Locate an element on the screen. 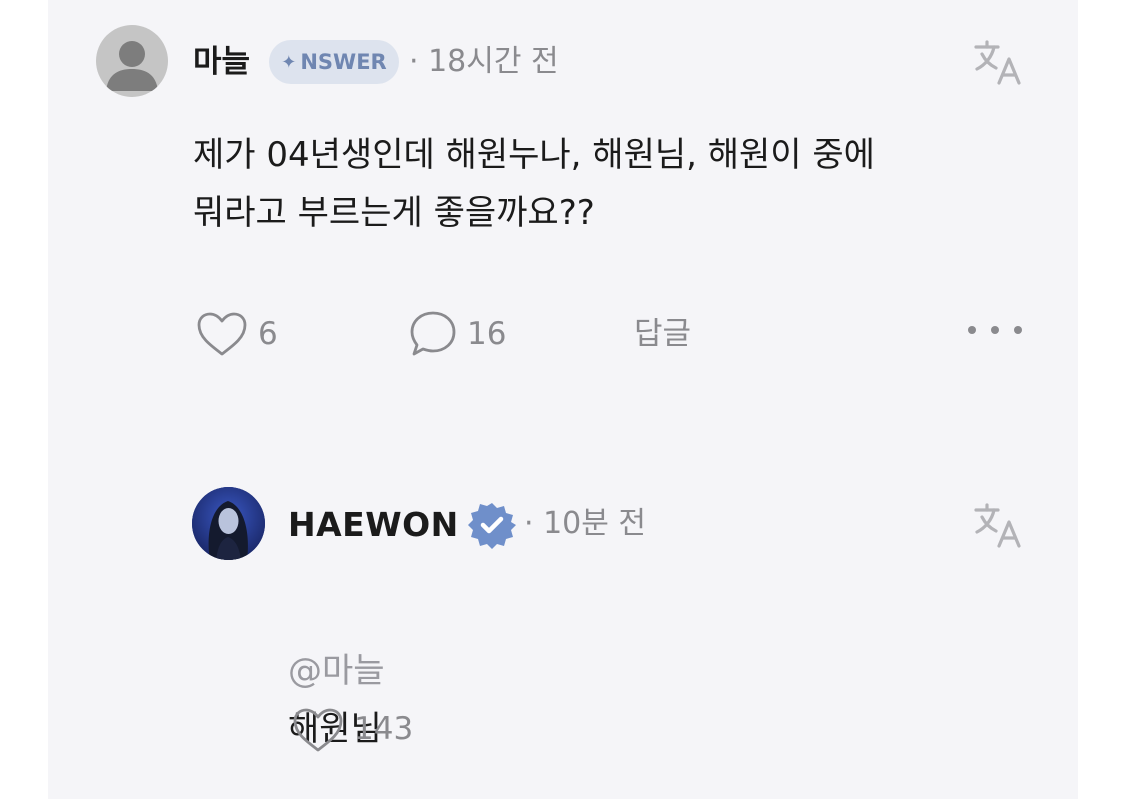 Image resolution: width=1125 pixels, height=799 pixels. comment-bubble-icon is located at coordinates (433, 333).